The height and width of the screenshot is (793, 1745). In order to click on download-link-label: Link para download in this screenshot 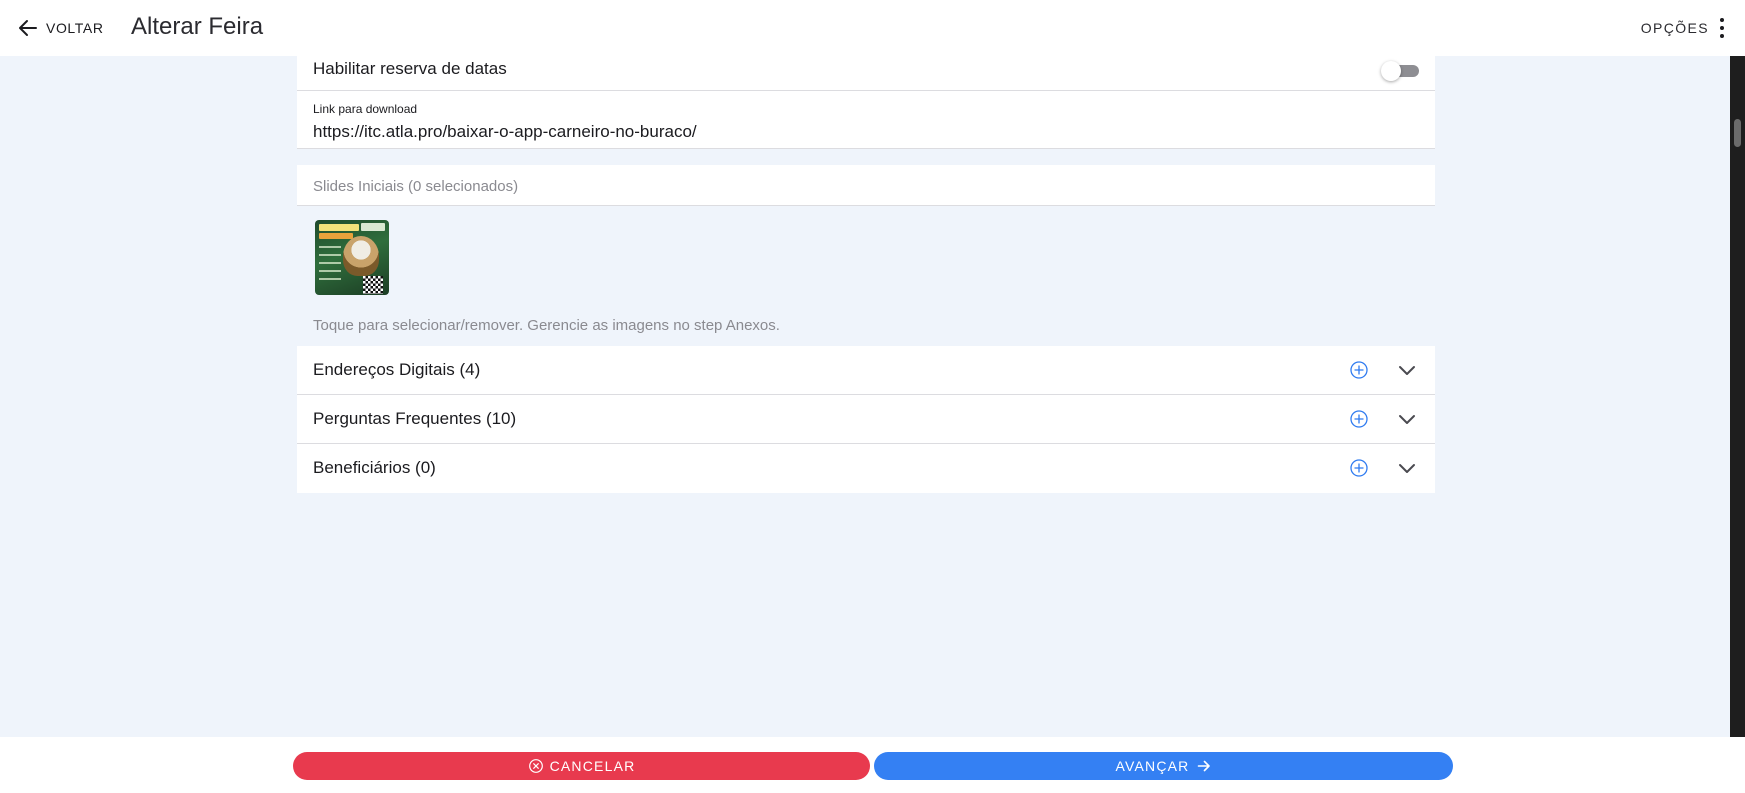, I will do `click(365, 109)`.